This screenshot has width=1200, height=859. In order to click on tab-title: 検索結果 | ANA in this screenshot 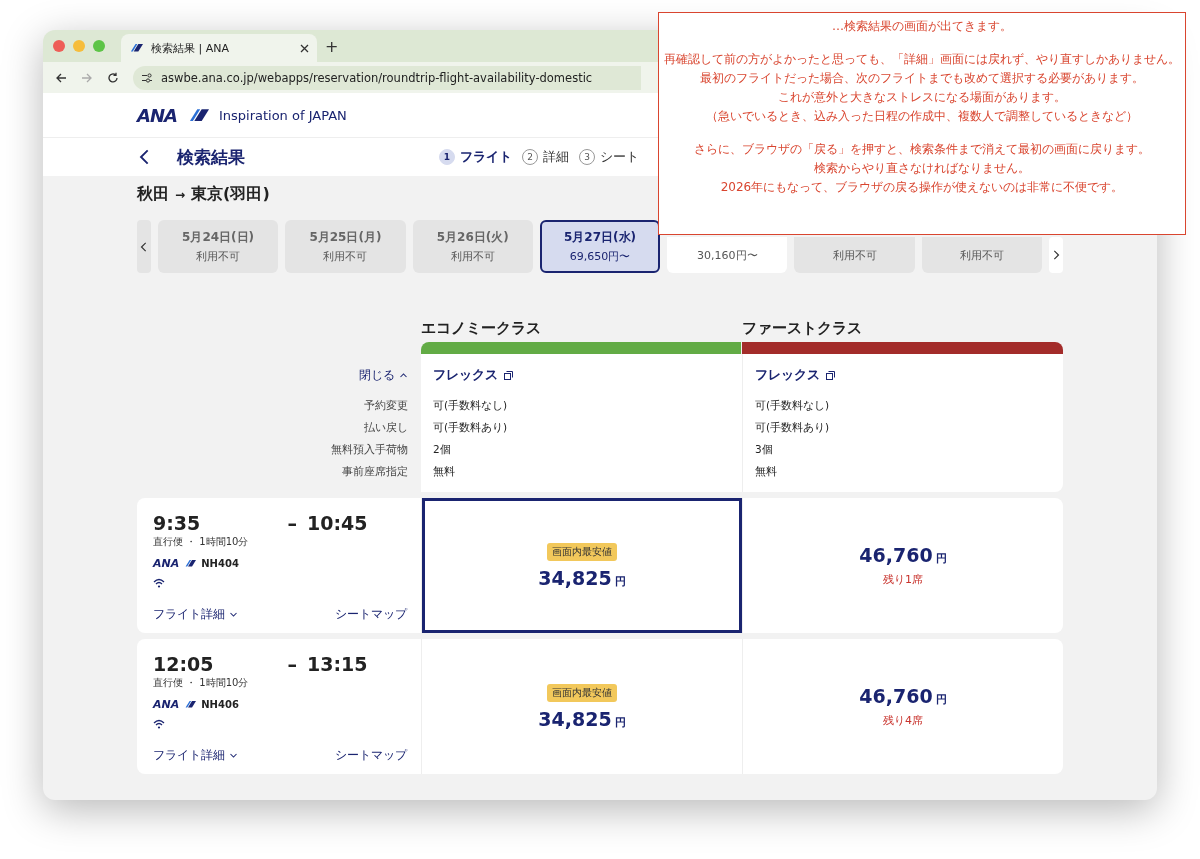, I will do `click(190, 48)`.